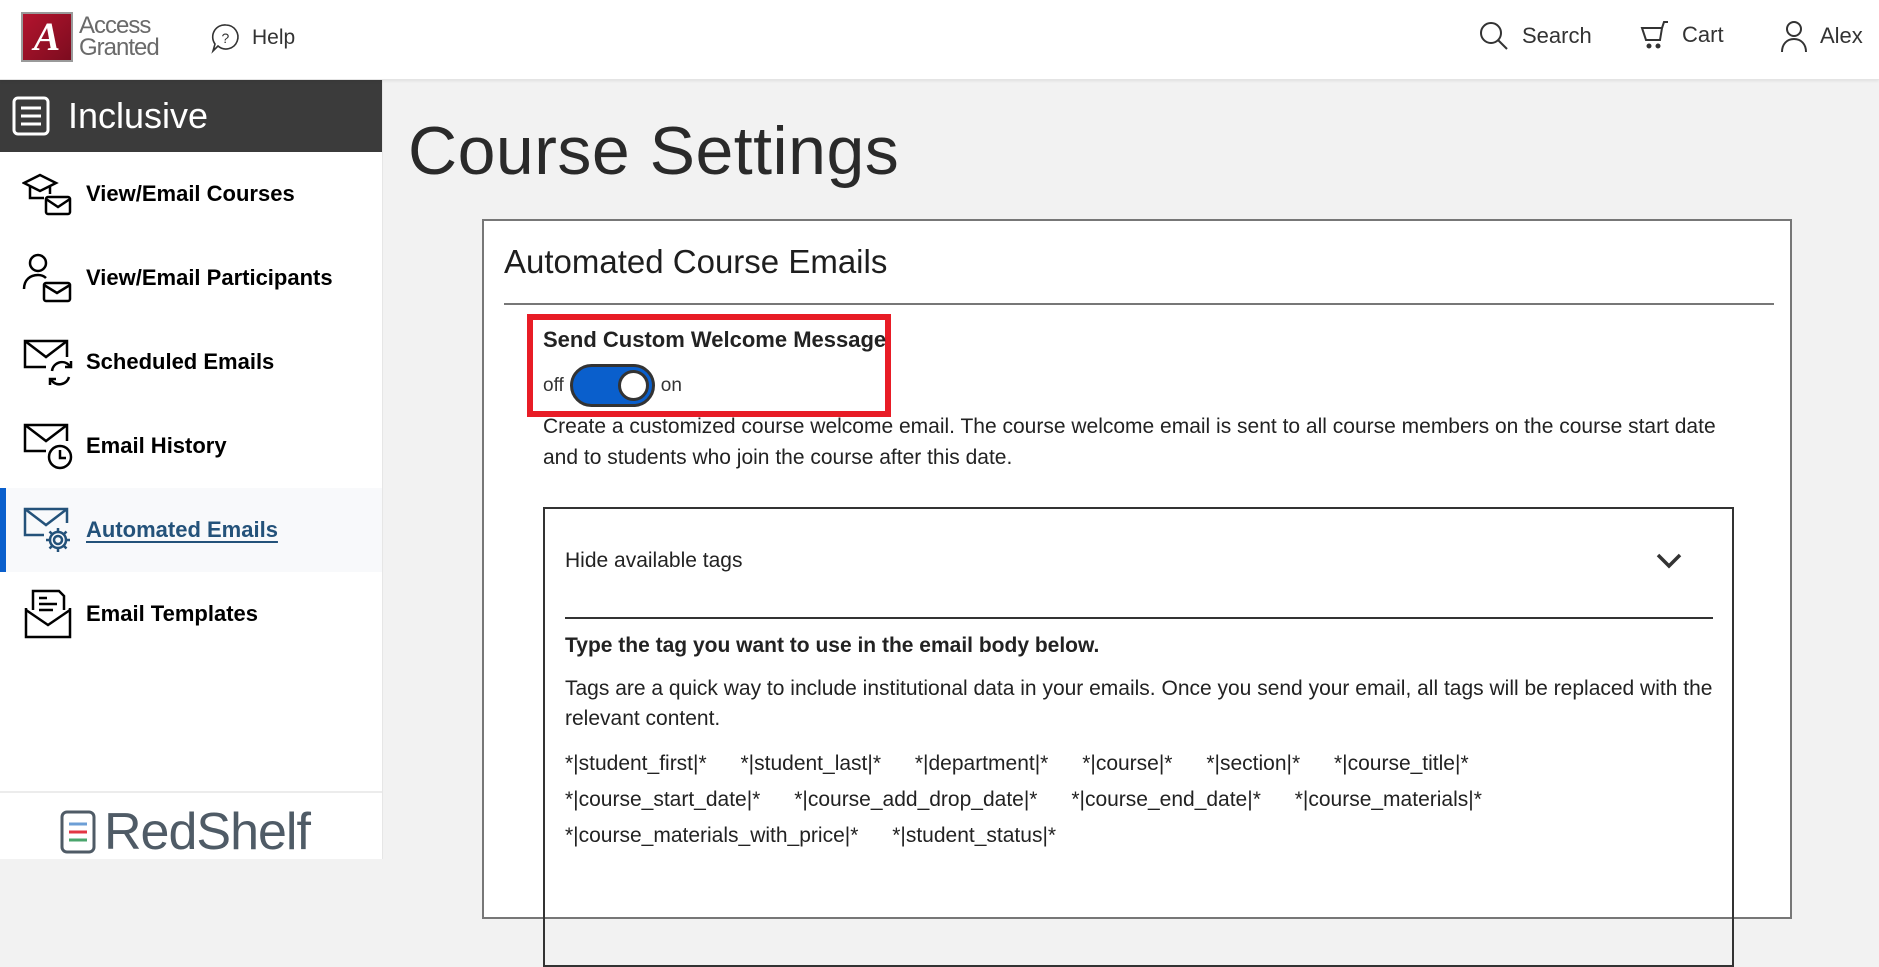 This screenshot has height=967, width=1879. I want to click on search-icon, so click(1494, 36).